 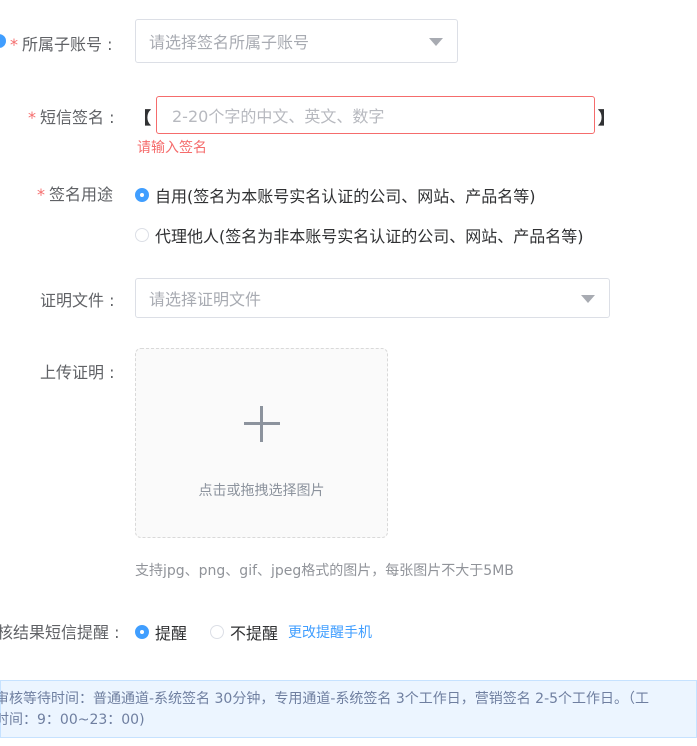 What do you see at coordinates (205, 299) in the screenshot?
I see `proof-file-placeholder: 请选择证明文件` at bounding box center [205, 299].